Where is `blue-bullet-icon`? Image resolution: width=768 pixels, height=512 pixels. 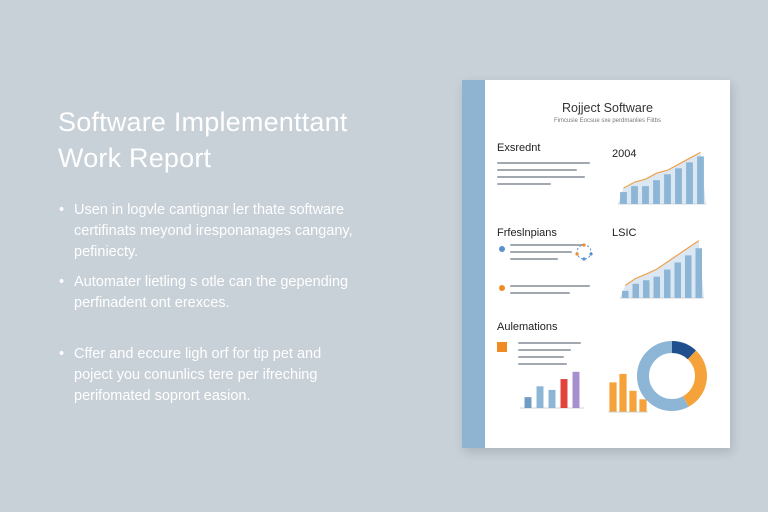 blue-bullet-icon is located at coordinates (502, 249).